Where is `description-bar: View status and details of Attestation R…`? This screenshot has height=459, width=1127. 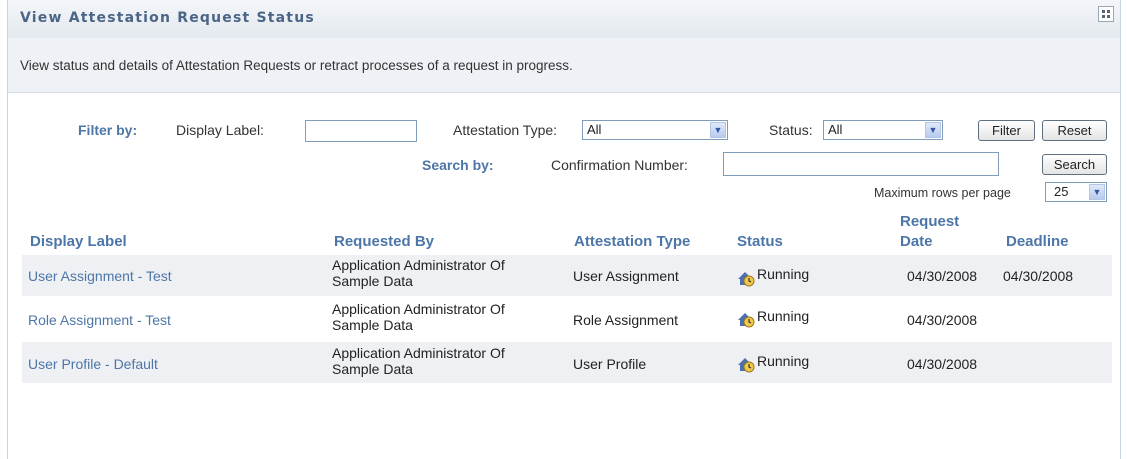 description-bar: View status and details of Attestation R… is located at coordinates (564, 65).